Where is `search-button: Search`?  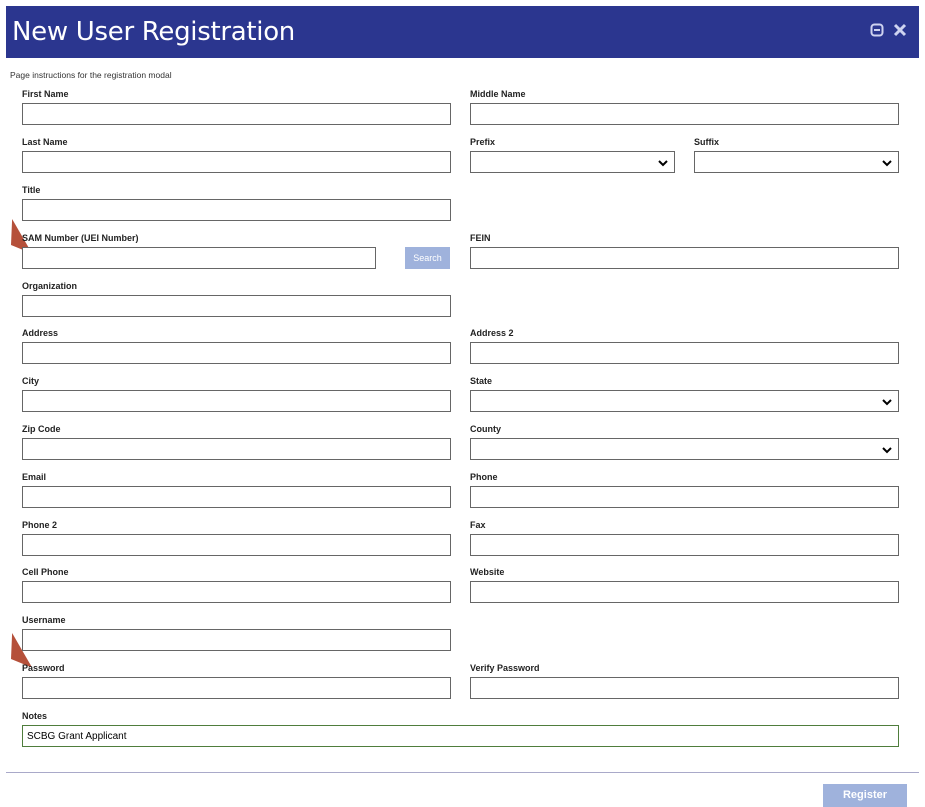 search-button: Search is located at coordinates (427, 258).